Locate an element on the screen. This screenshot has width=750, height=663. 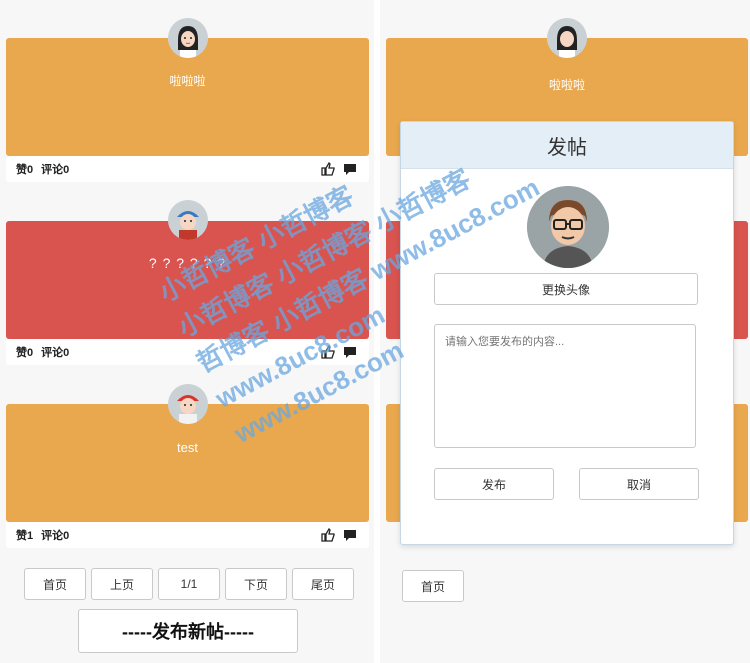
modal-title: 发帖 is located at coordinates (567, 145).